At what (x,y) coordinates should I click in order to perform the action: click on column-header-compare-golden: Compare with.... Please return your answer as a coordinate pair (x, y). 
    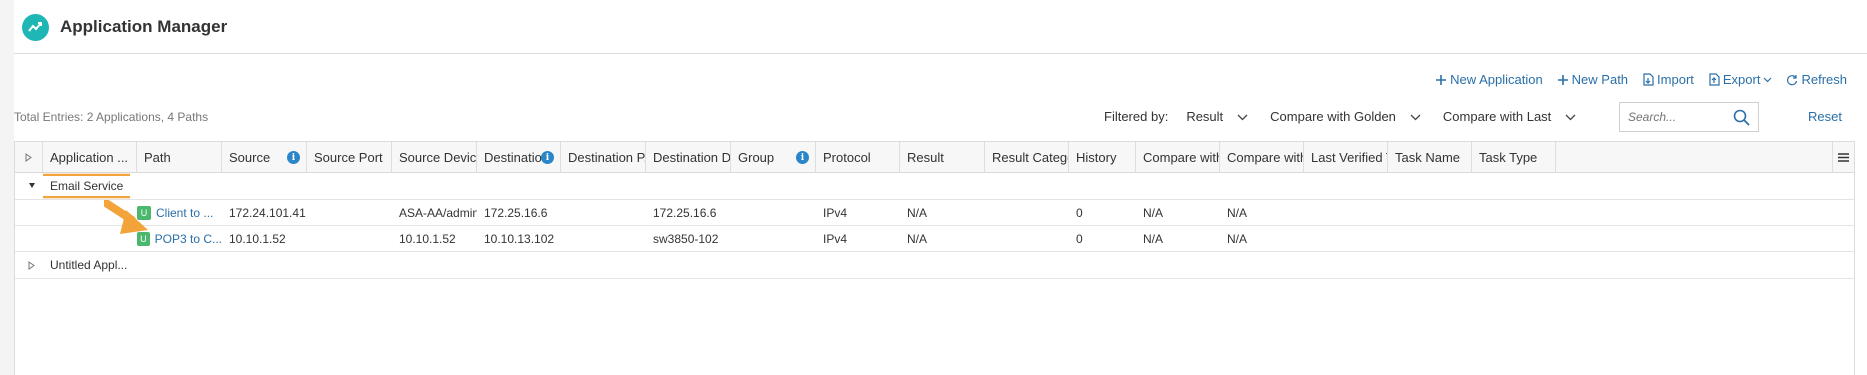
    Looking at the image, I should click on (1178, 157).